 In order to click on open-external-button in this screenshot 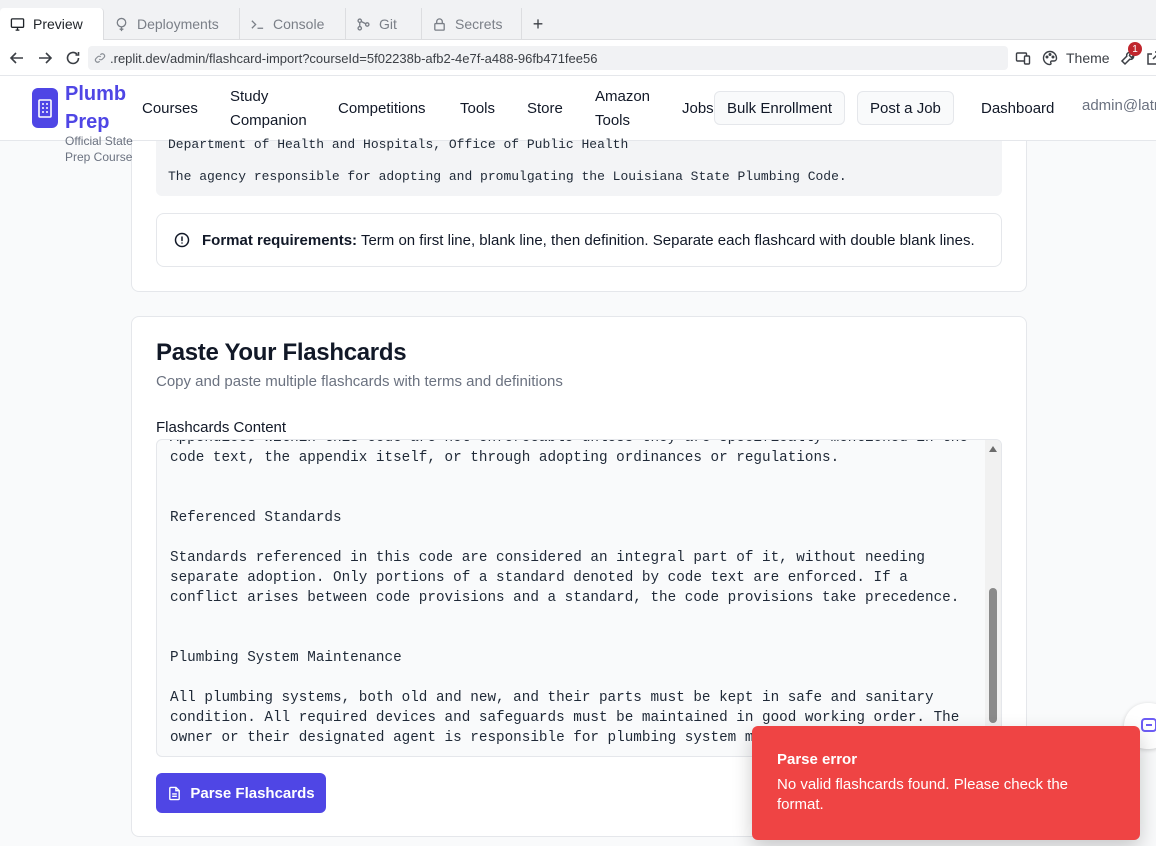, I will do `click(1151, 58)`.